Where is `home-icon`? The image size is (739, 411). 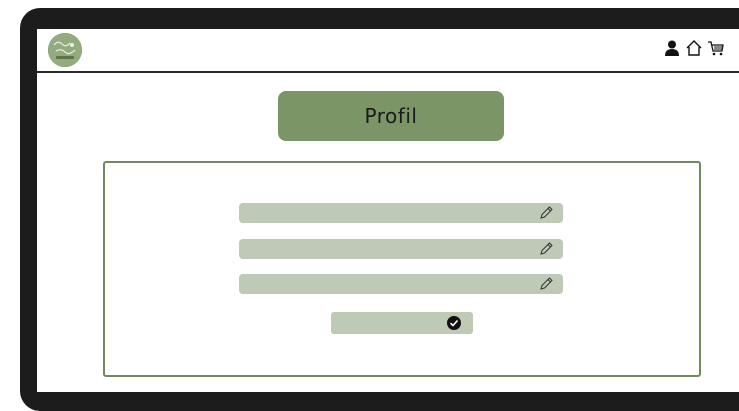
home-icon is located at coordinates (694, 48).